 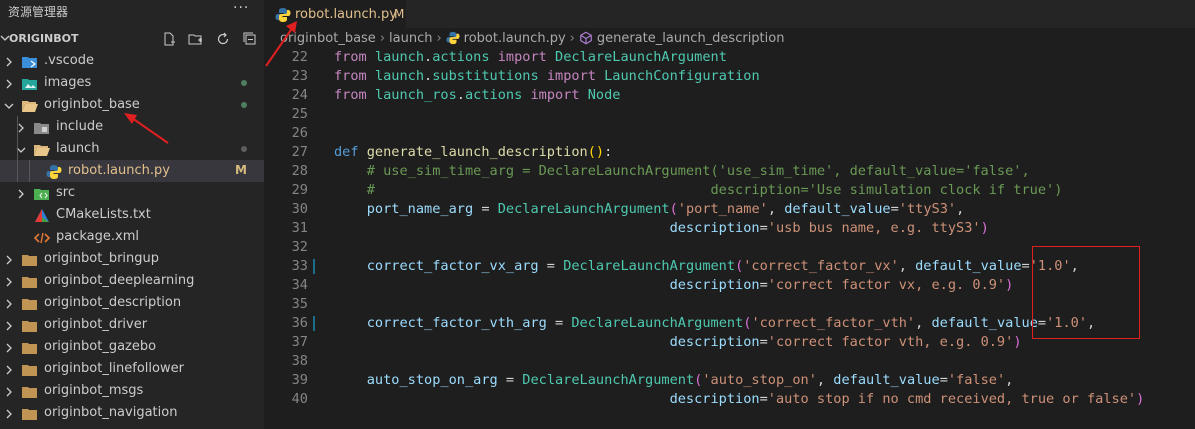 I want to click on breadcrumb-item: originbot_base, so click(x=328, y=38).